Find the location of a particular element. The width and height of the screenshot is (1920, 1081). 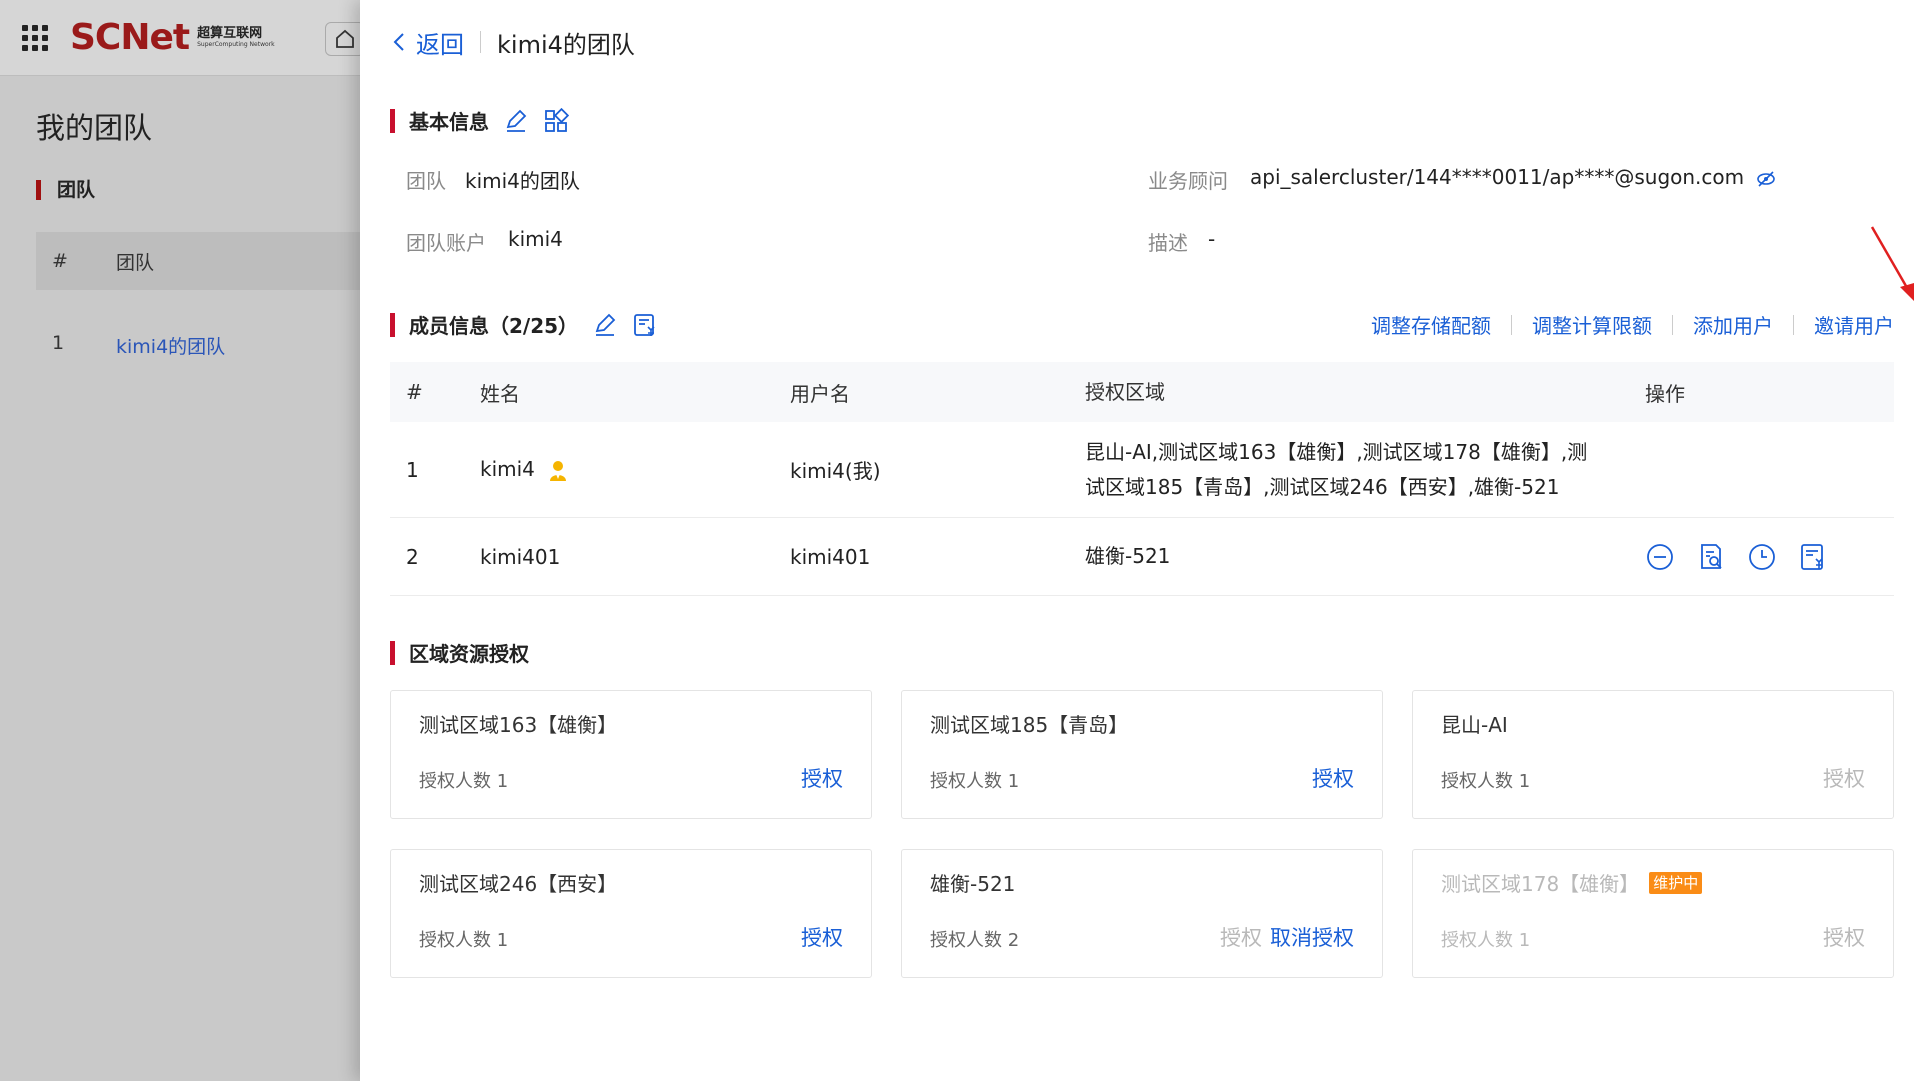

remove-member-icon is located at coordinates (1660, 557).